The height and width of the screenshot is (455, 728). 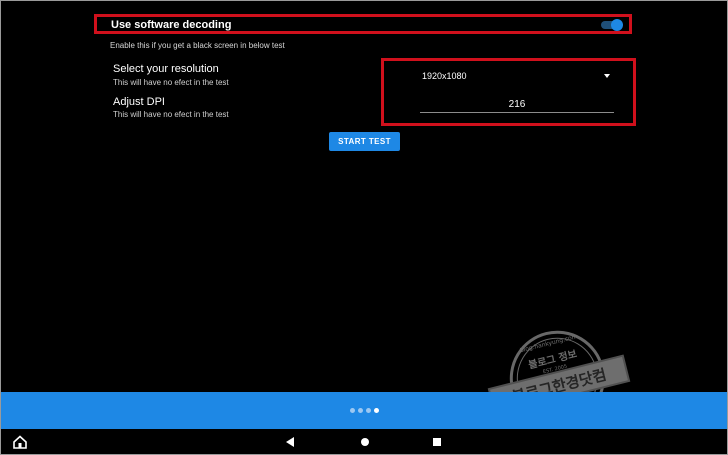 What do you see at coordinates (364, 141) in the screenshot?
I see `start-test-button: START TEST` at bounding box center [364, 141].